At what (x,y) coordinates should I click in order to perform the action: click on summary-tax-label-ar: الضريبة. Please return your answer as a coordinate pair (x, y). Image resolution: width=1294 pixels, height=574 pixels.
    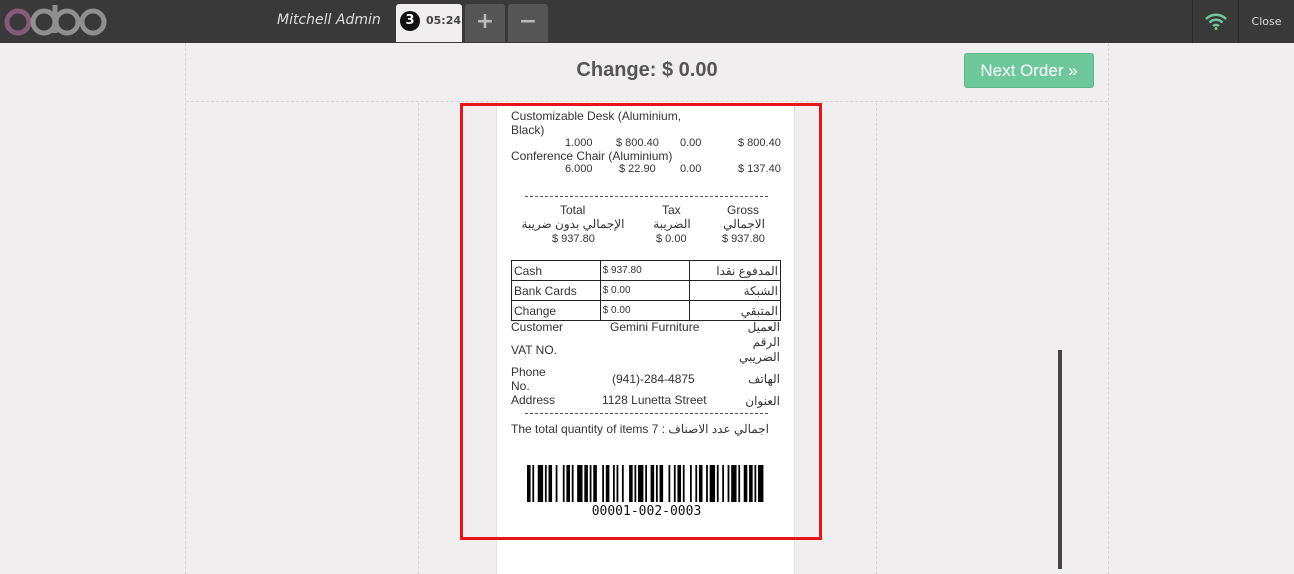
    Looking at the image, I should click on (672, 224).